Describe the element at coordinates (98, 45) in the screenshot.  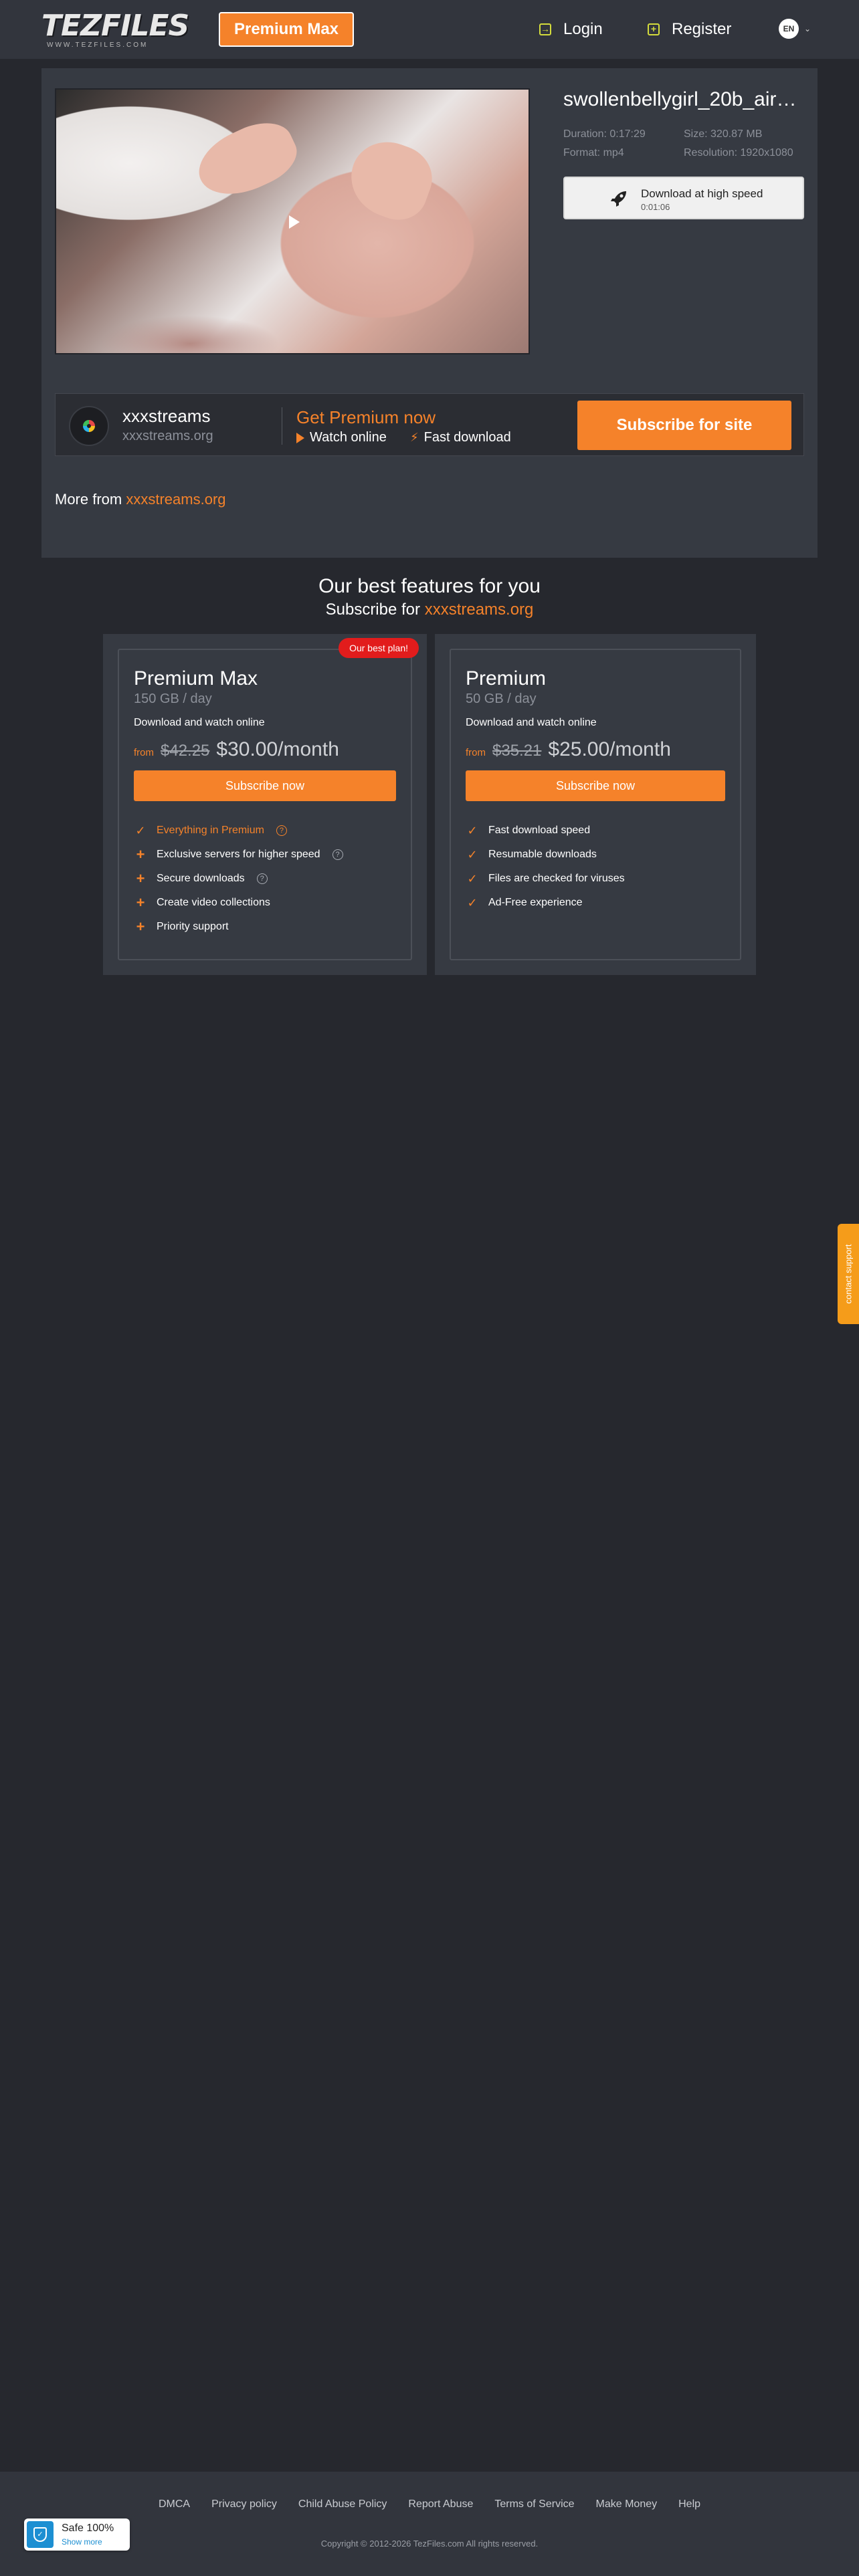
I see `logo-subtext: WWW.TEZFILES.COM` at that location.